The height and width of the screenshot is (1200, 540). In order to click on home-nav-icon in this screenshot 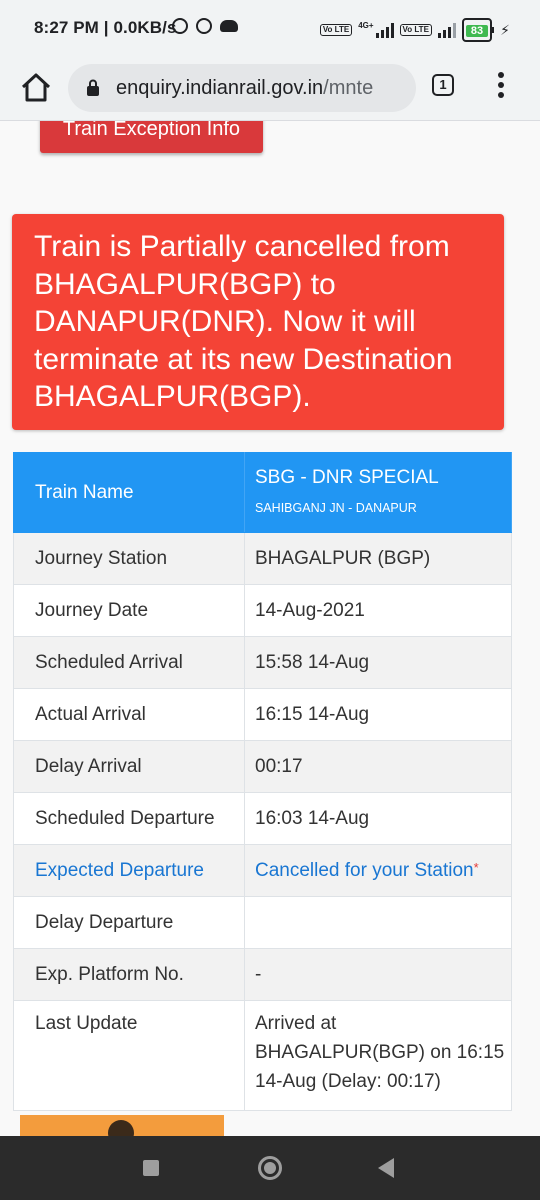, I will do `click(270, 1168)`.